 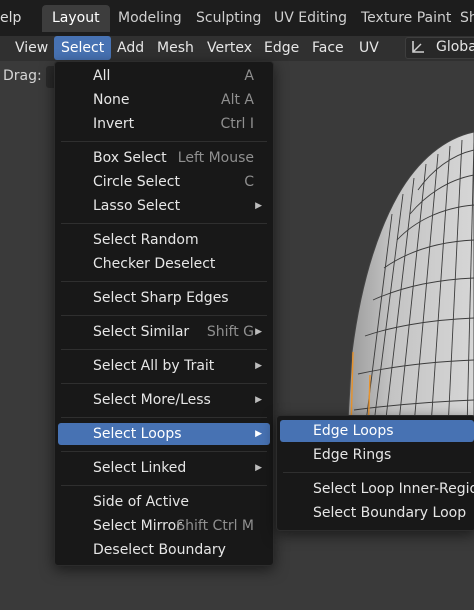 I want to click on menu-item-select-all-by-trait: Select All by Trait ▶, so click(x=164, y=366).